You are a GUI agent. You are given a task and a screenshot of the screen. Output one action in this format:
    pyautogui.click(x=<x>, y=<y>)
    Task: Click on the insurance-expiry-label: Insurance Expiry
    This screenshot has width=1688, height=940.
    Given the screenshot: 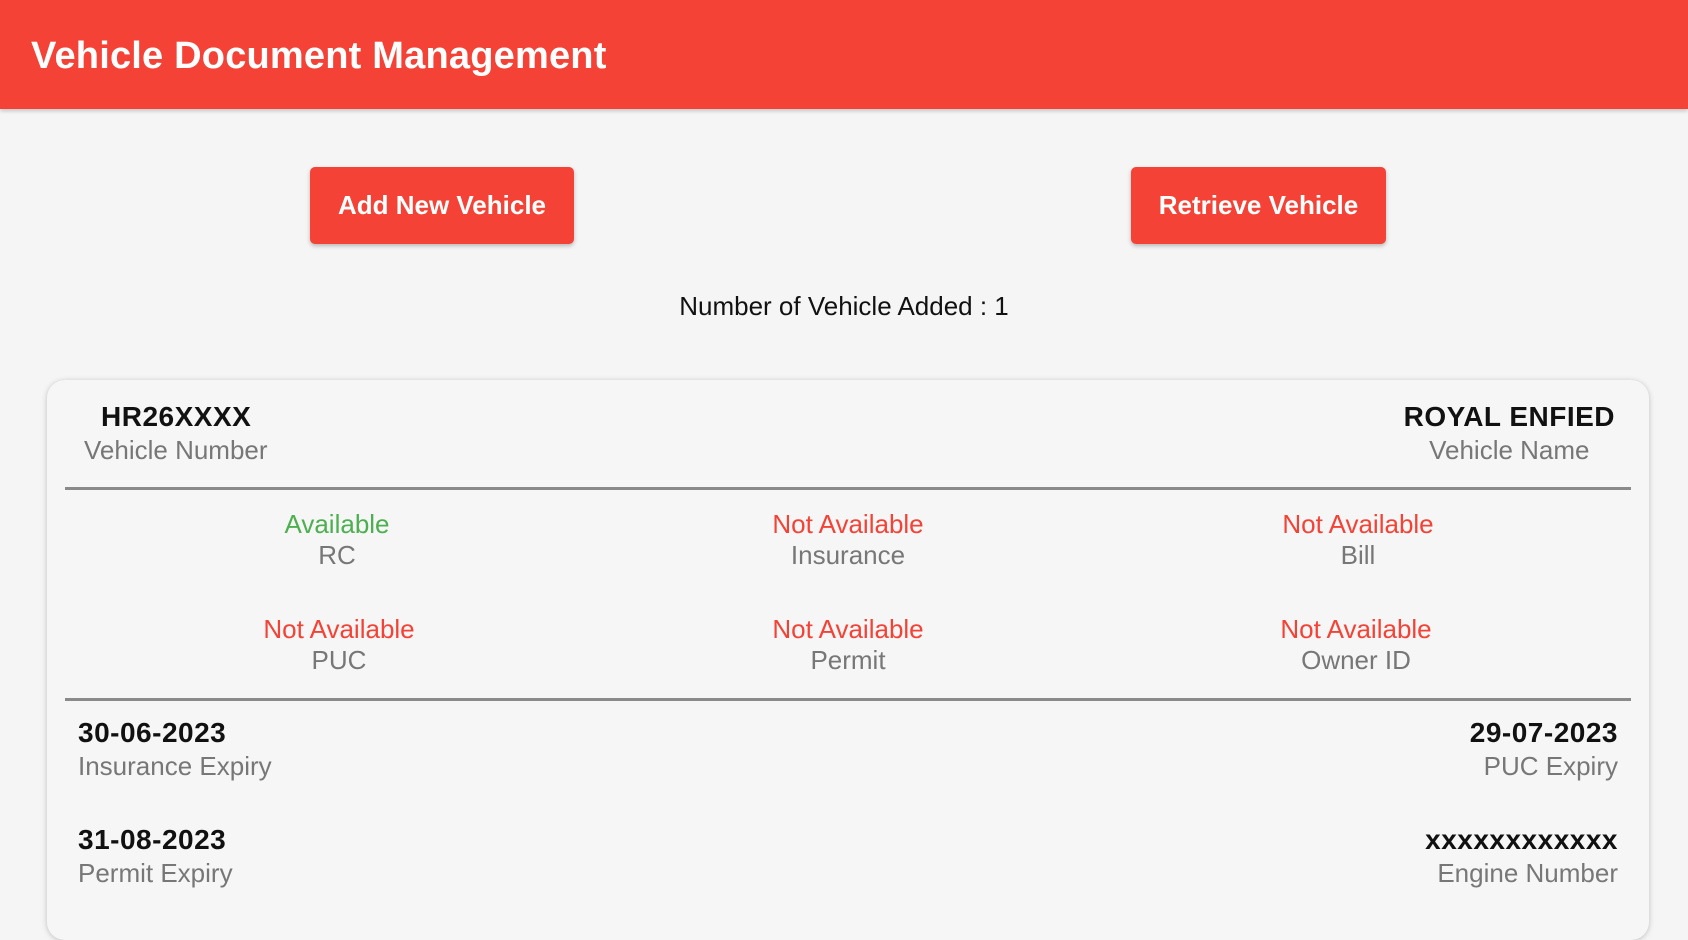 What is the action you would take?
    pyautogui.click(x=175, y=766)
    